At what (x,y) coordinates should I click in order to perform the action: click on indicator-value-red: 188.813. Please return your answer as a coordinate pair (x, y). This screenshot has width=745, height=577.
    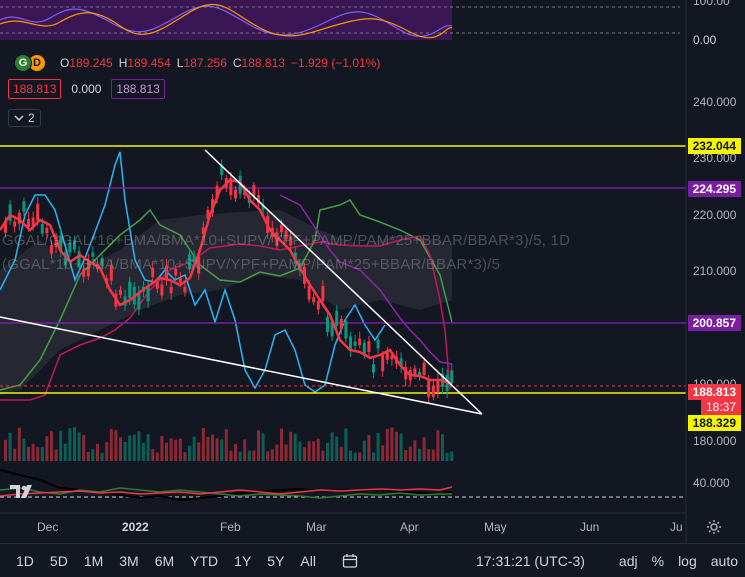
    Looking at the image, I should click on (35, 89).